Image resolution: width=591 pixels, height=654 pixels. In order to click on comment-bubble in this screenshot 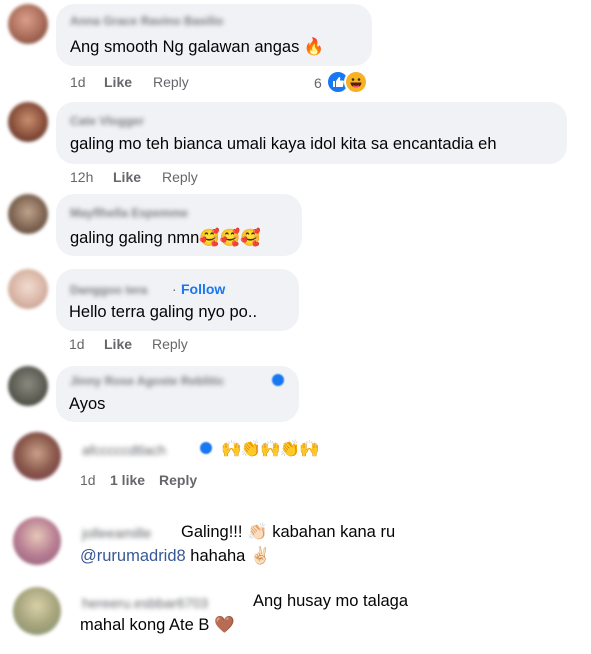, I will do `click(311, 133)`.